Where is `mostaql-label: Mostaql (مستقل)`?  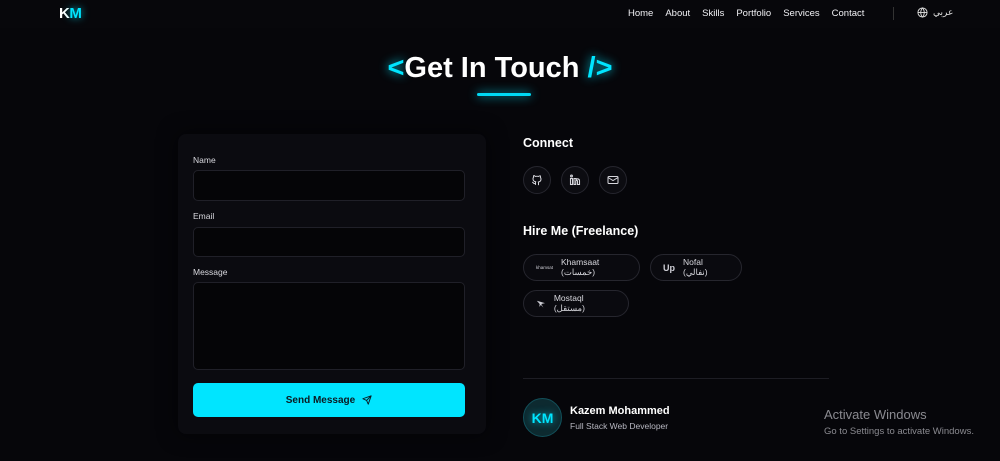
mostaql-label: Mostaql (مستقل) is located at coordinates (569, 303).